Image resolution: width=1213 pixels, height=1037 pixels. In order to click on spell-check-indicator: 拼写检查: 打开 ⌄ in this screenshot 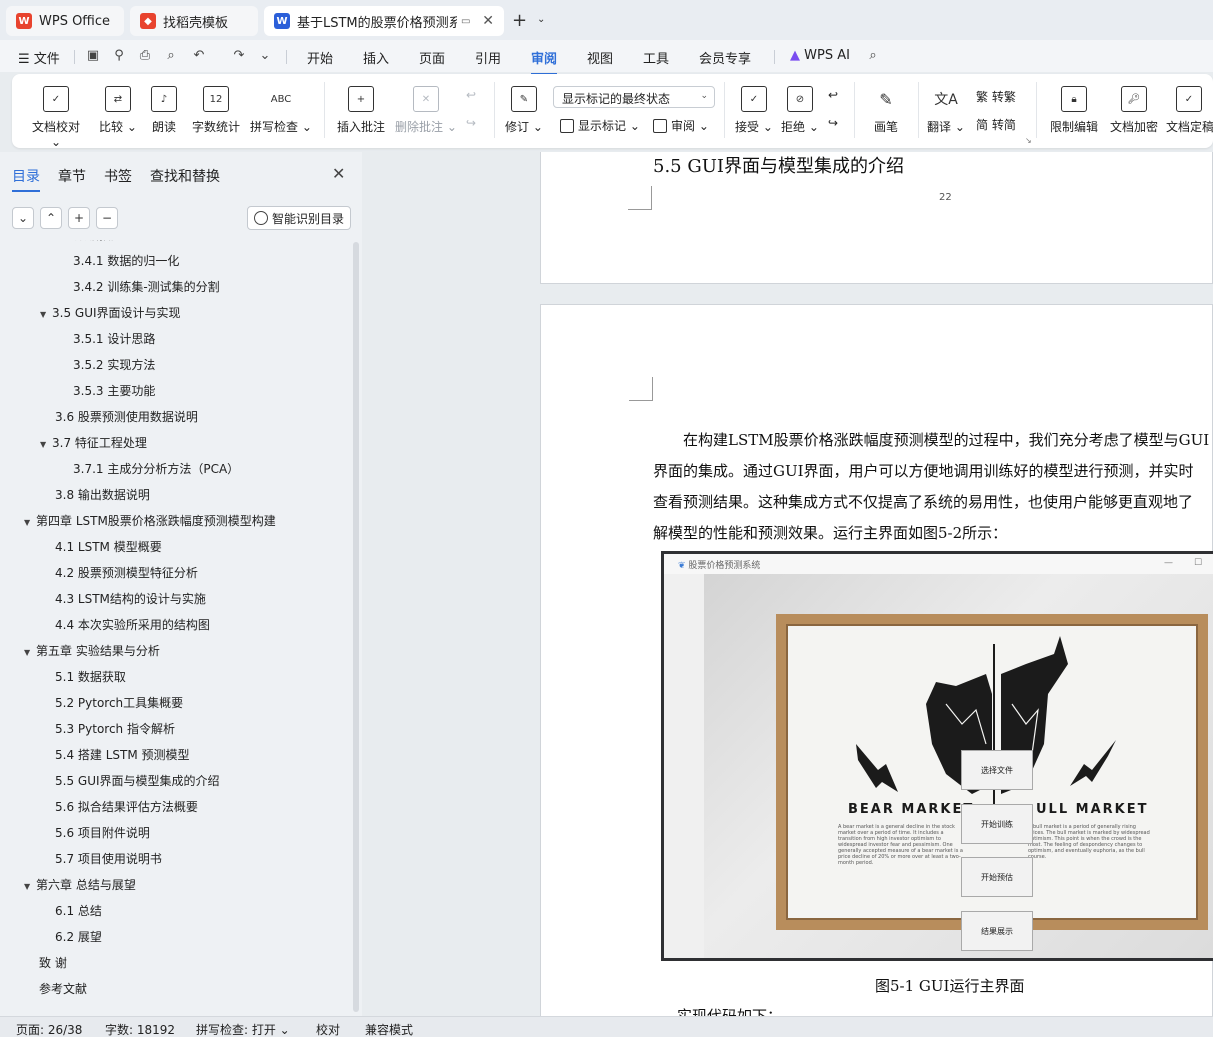, I will do `click(243, 1029)`.